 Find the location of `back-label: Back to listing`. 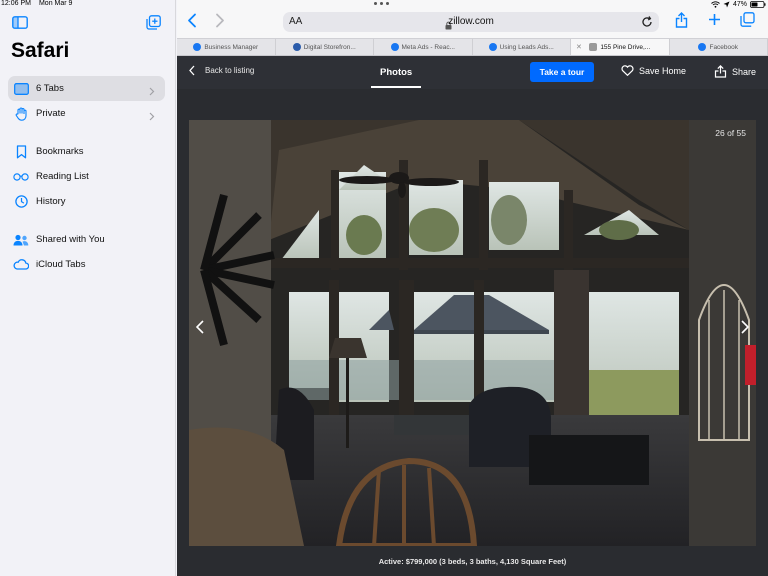

back-label: Back to listing is located at coordinates (230, 70).